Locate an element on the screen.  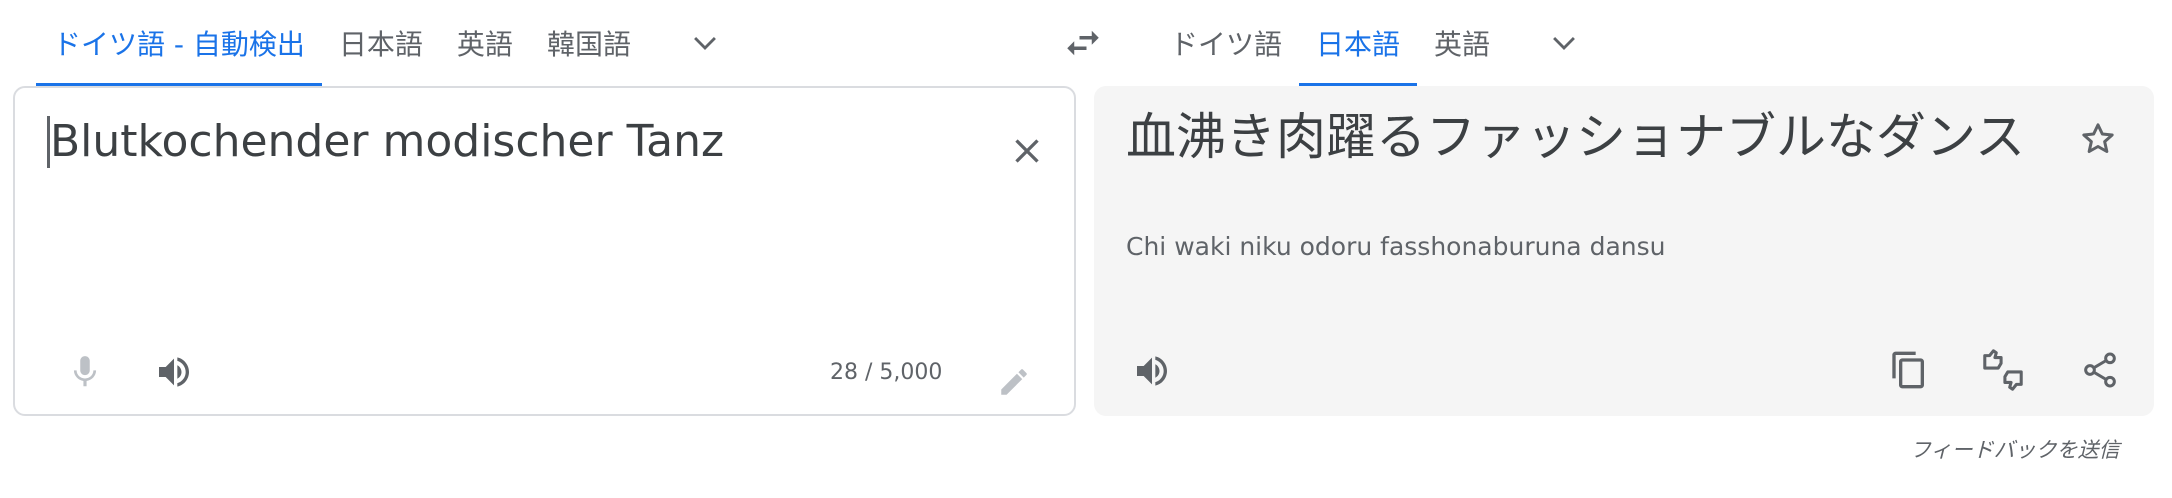
swap-languages-button is located at coordinates (1083, 43).